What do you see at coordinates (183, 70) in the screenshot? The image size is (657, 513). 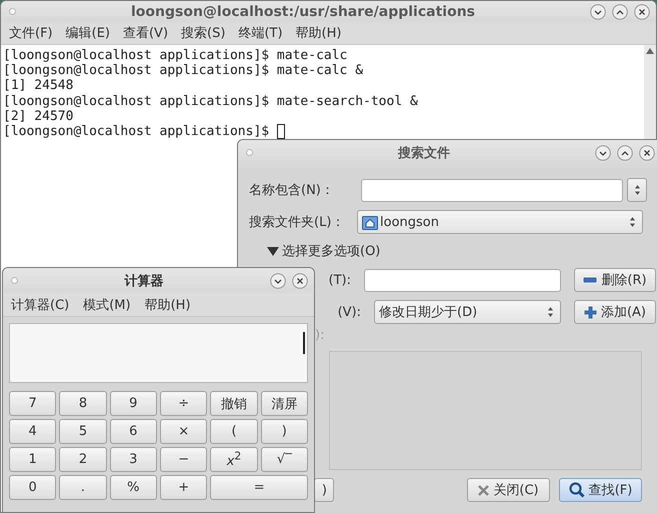 I see `terminal-line: [loongson@localhost applications]$ mate-calc &` at bounding box center [183, 70].